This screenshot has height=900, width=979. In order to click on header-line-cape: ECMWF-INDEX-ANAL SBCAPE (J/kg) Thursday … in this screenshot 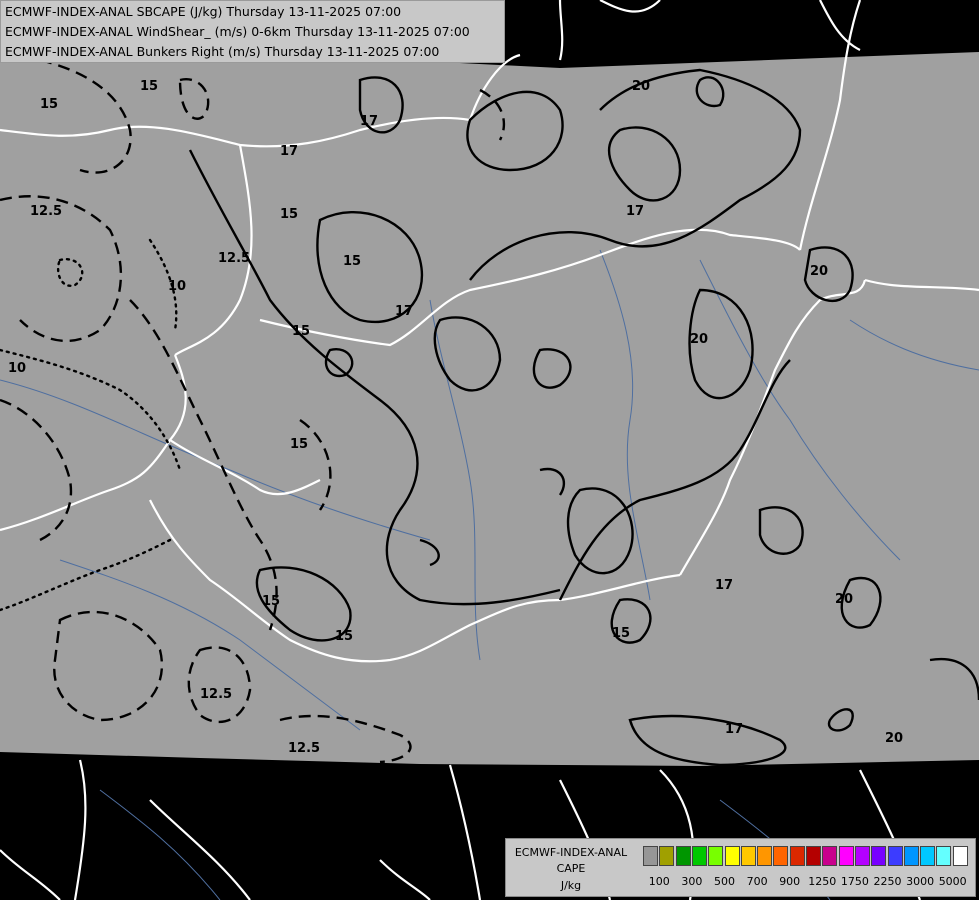, I will do `click(203, 11)`.